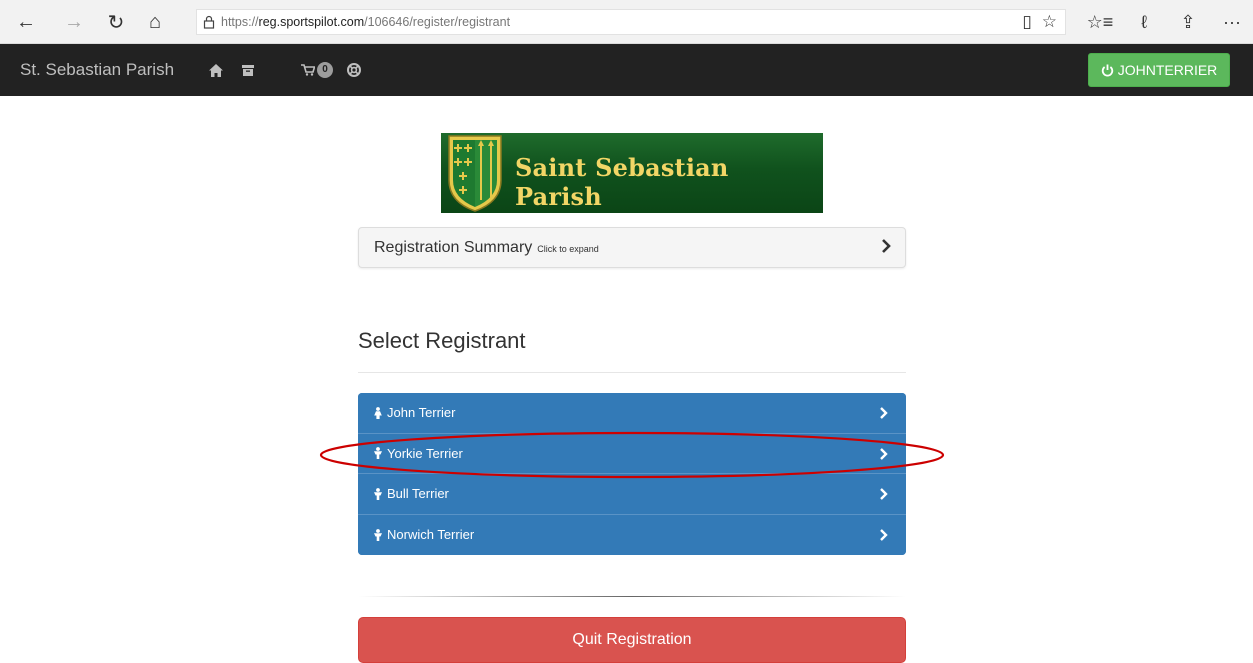  Describe the element at coordinates (308, 70) in the screenshot. I see `shopping-cart-icon` at that location.